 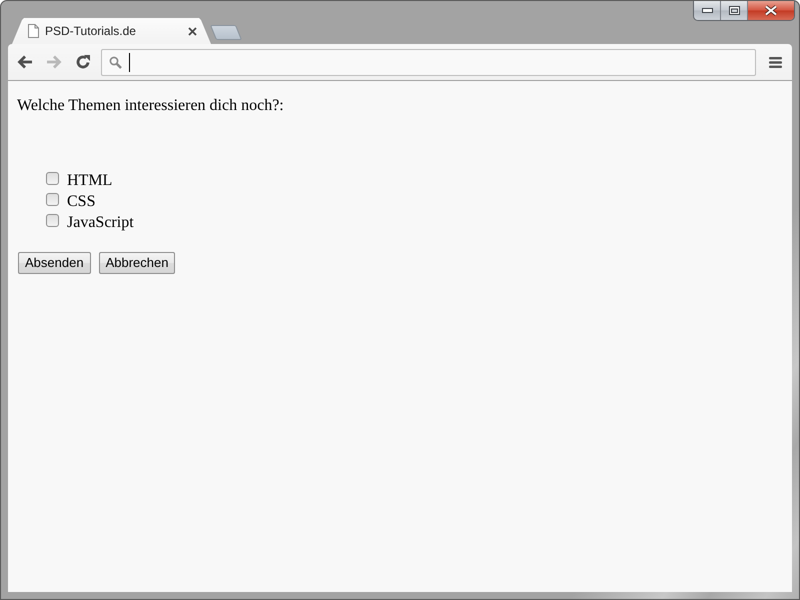 I want to click on minimize-button, so click(x=707, y=10).